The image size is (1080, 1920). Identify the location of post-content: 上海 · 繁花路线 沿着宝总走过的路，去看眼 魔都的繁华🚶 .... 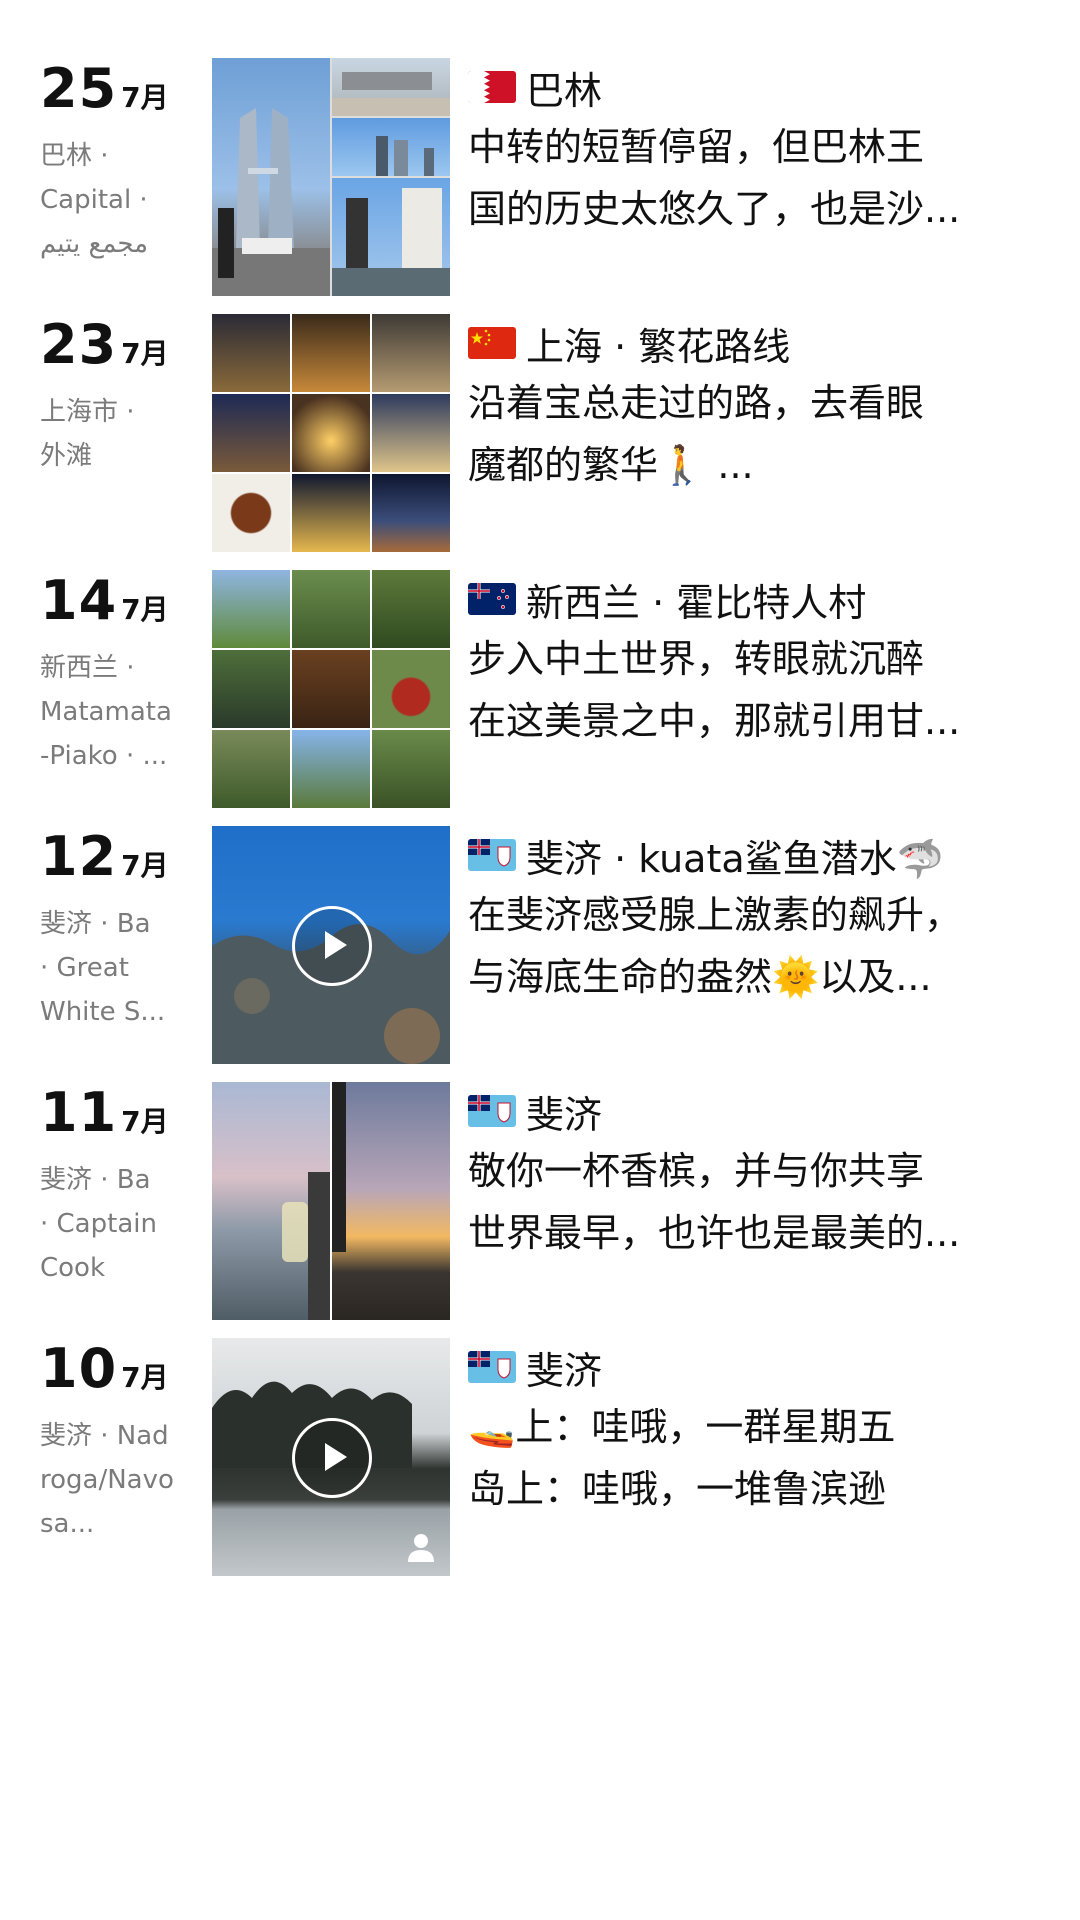
(758, 405).